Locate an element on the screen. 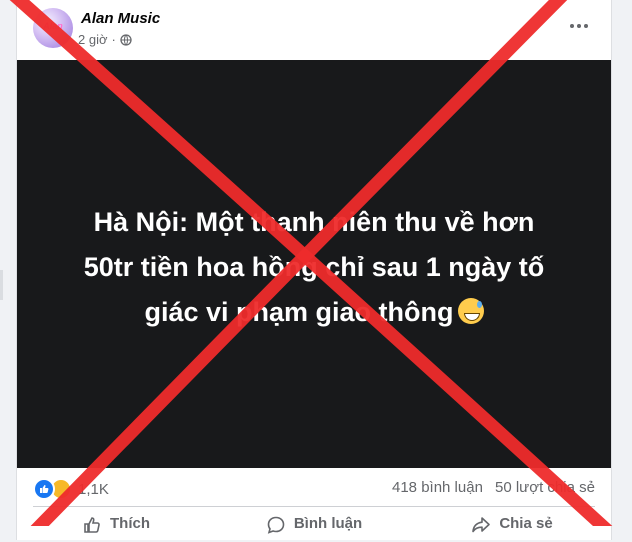  comment-button: Bình luận is located at coordinates (314, 525).